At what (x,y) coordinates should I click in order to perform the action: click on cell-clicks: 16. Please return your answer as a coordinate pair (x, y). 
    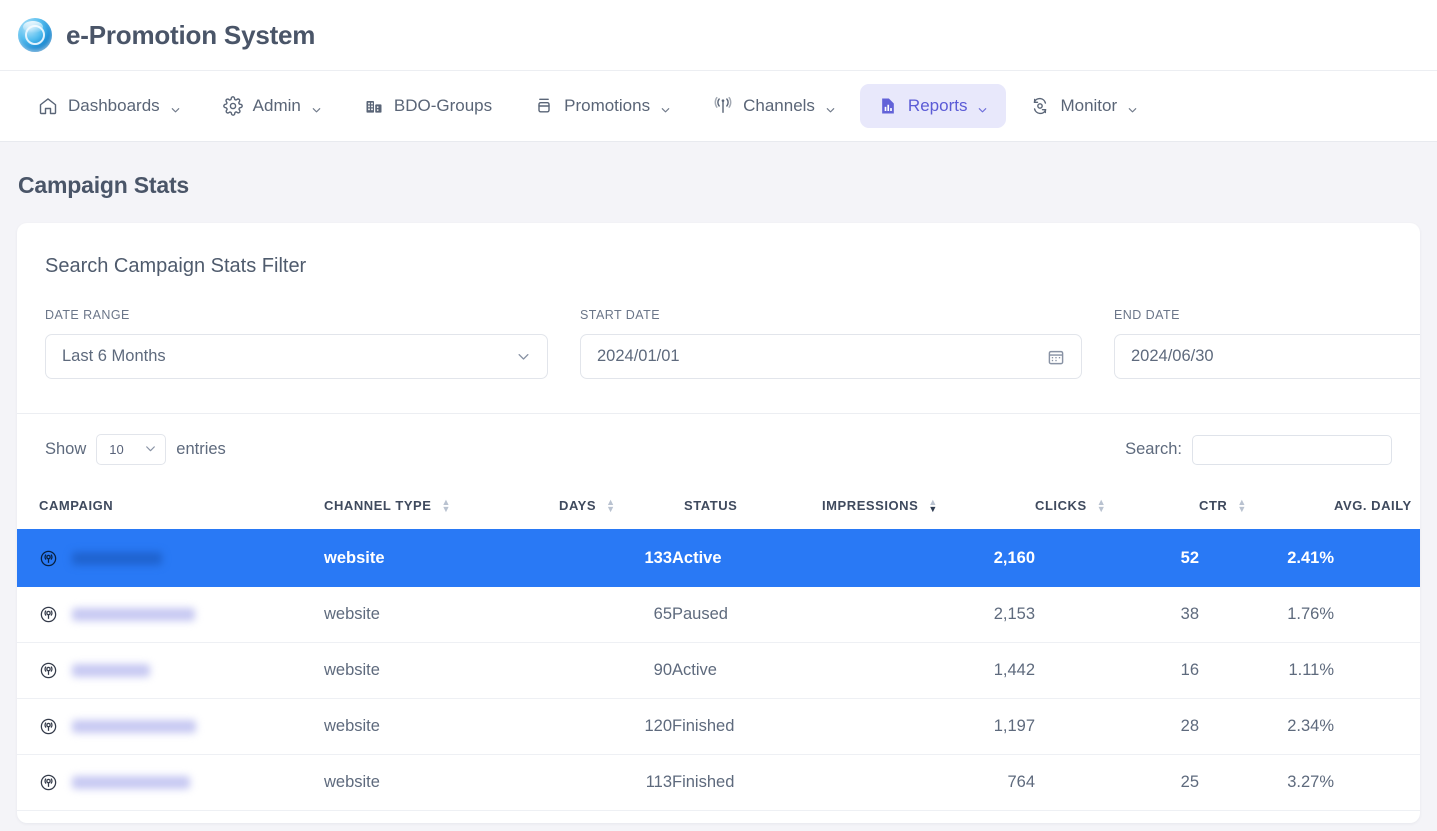
    Looking at the image, I should click on (1117, 670).